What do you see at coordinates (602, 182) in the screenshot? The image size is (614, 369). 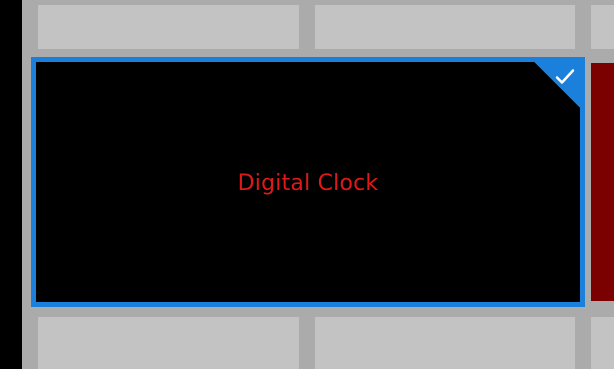 I see `neighbor-tile` at bounding box center [602, 182].